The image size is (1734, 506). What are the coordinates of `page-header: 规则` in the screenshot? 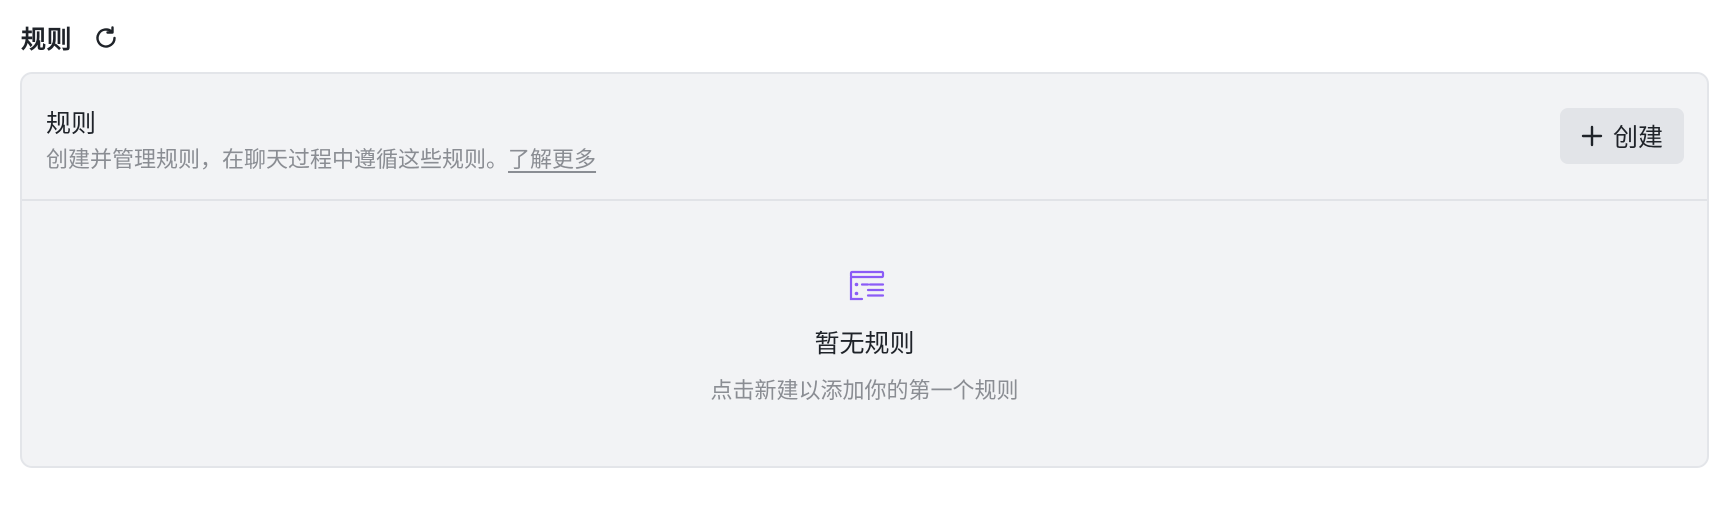 It's located at (71, 38).